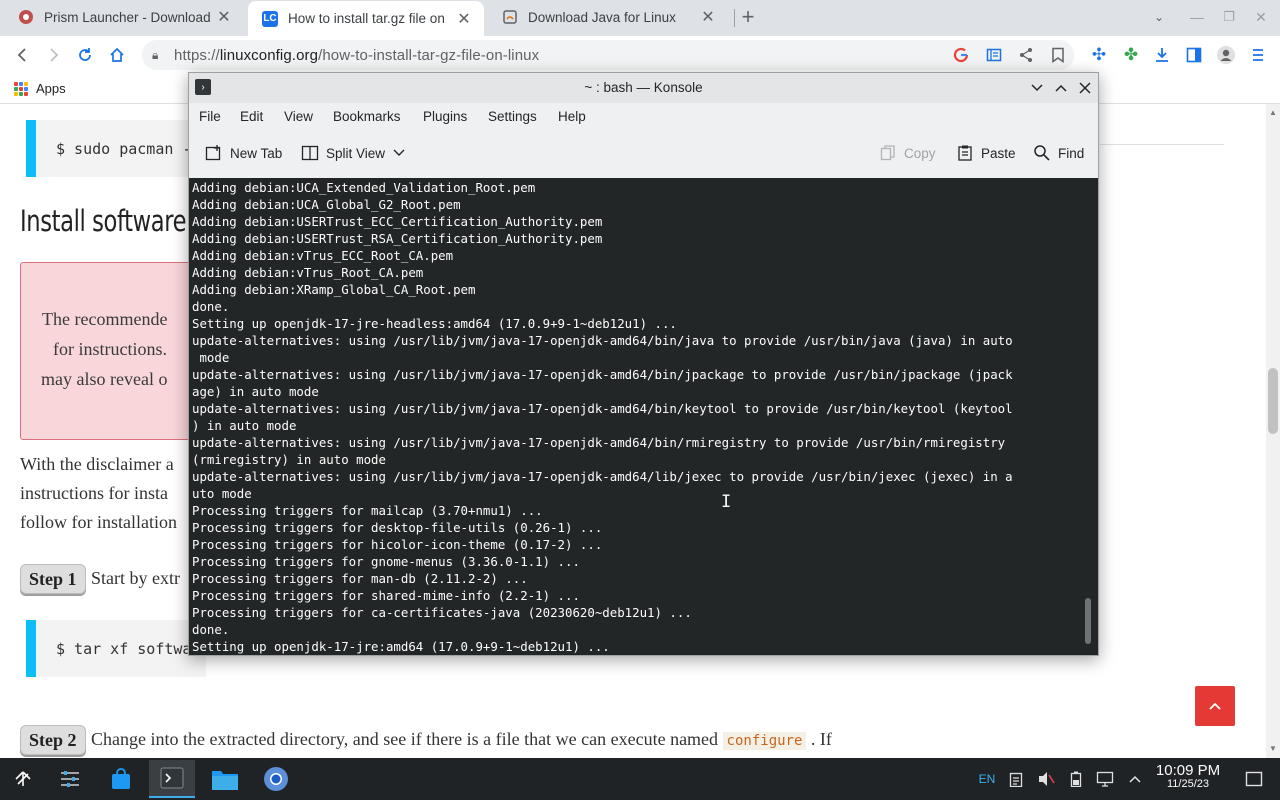  I want to click on scroll-up-arrow-icon: ▲, so click(1273, 112).